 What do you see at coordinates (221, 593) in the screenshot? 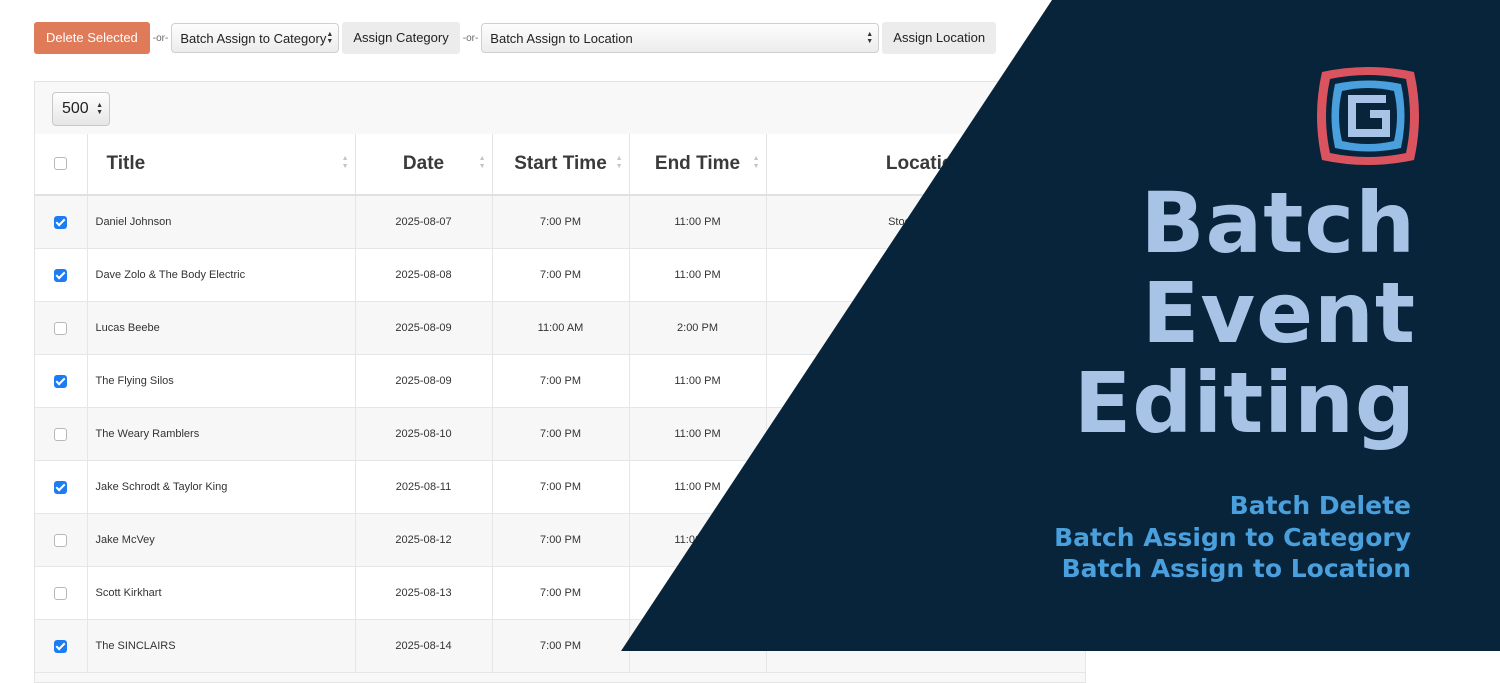
I see `title-cell: Scott Kirkhart` at bounding box center [221, 593].